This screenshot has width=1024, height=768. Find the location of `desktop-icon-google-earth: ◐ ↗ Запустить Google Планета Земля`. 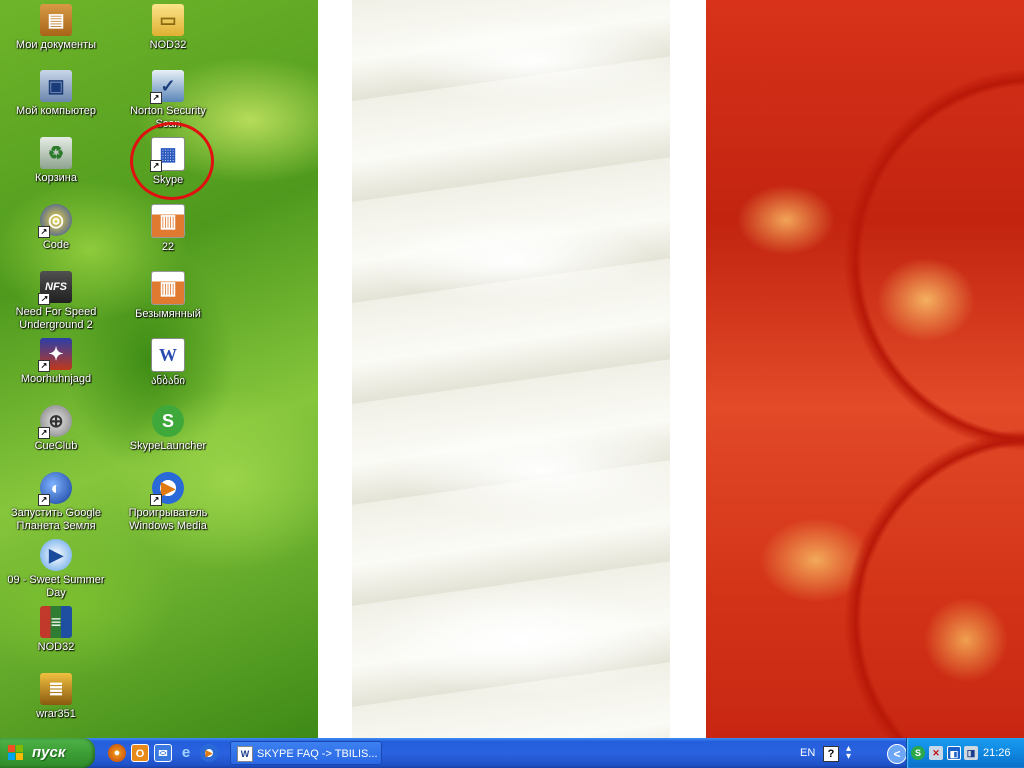

desktop-icon-google-earth: ◐ ↗ Запустить Google Планета Земля is located at coordinates (56, 502).